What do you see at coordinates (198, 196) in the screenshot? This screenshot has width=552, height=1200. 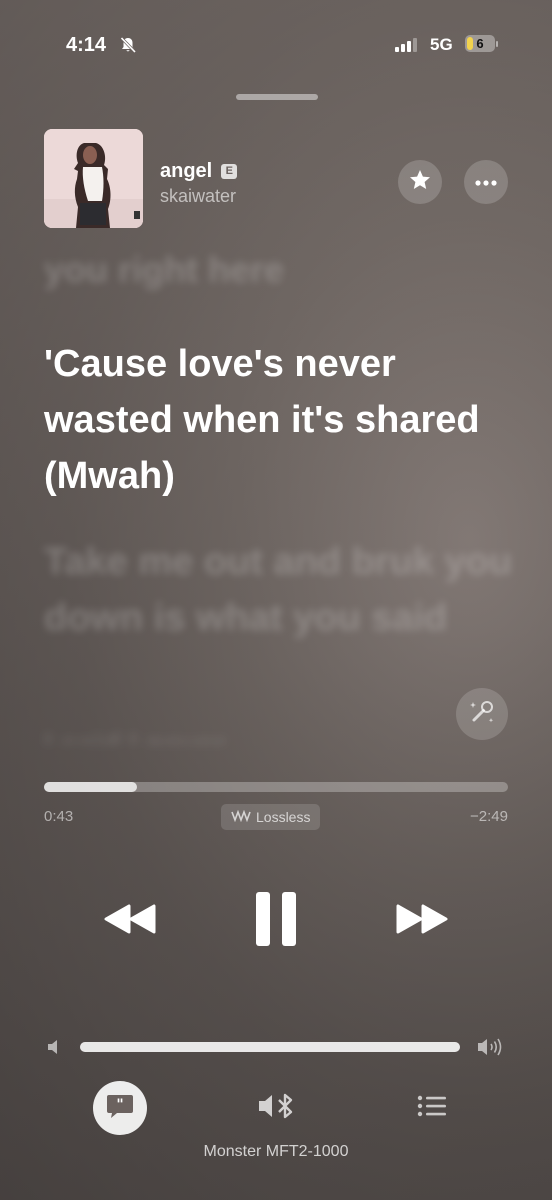 I see `artist-name: skaiwater` at bounding box center [198, 196].